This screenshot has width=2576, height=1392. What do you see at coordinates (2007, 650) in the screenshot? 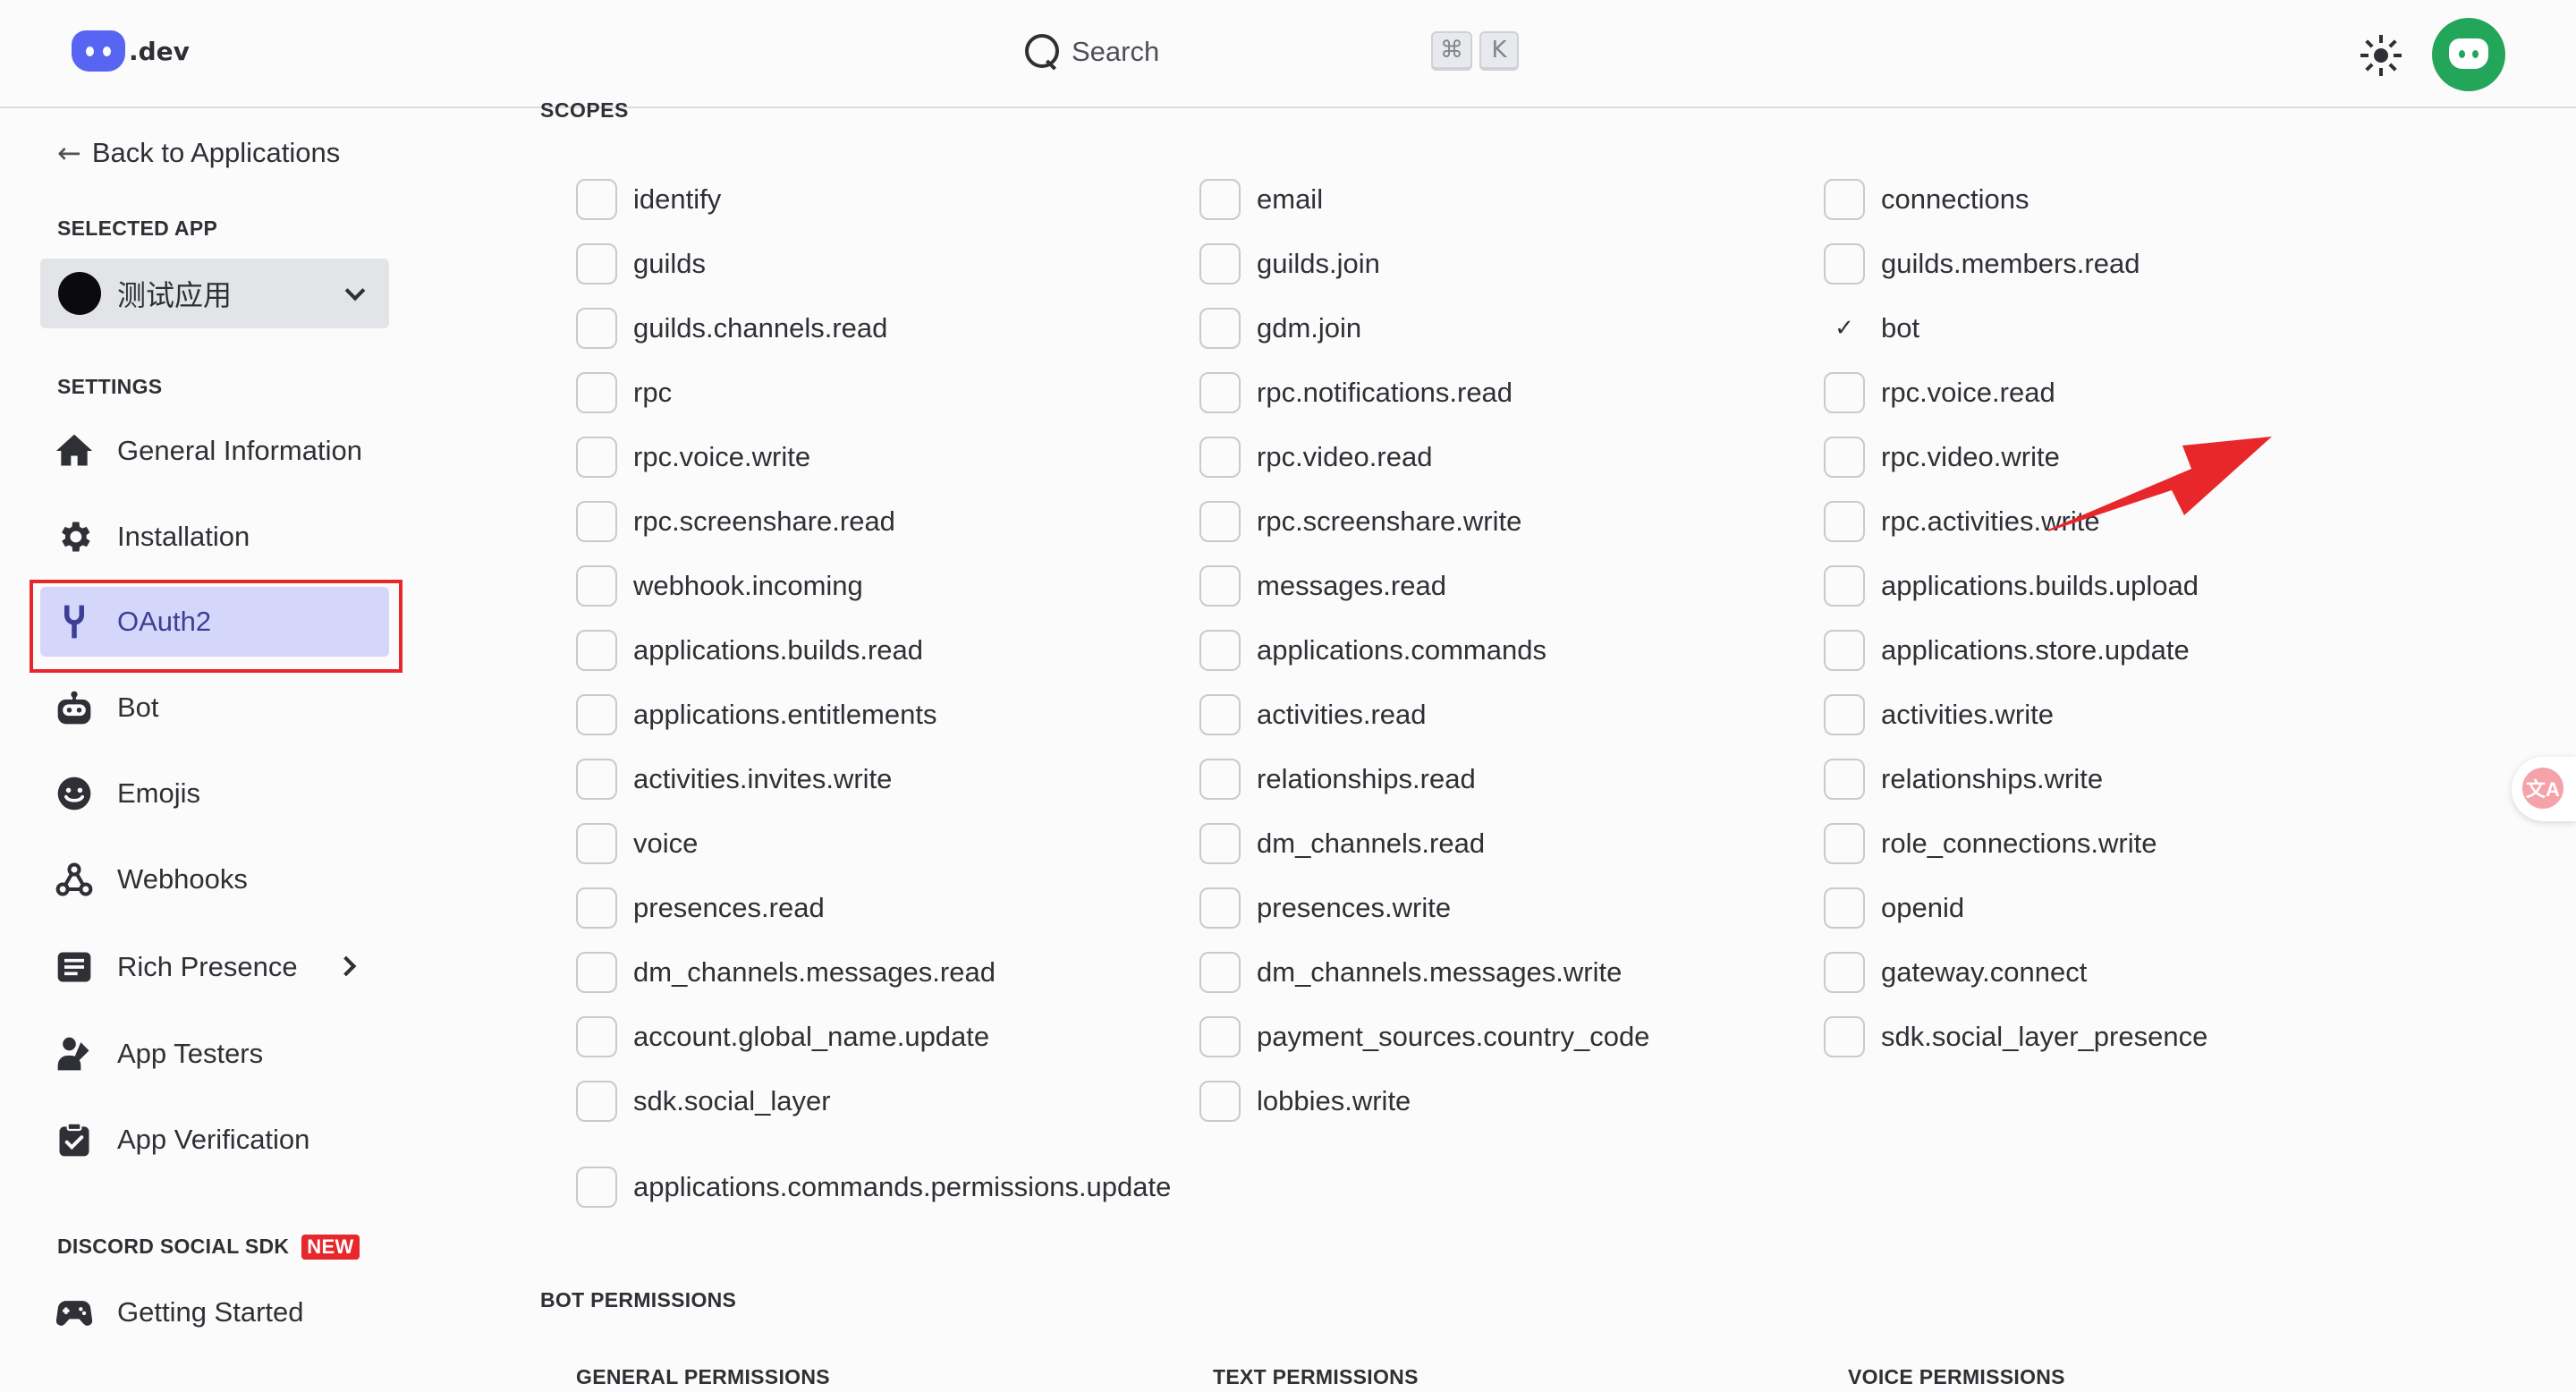
I see `scope-option: applications.store.update` at bounding box center [2007, 650].